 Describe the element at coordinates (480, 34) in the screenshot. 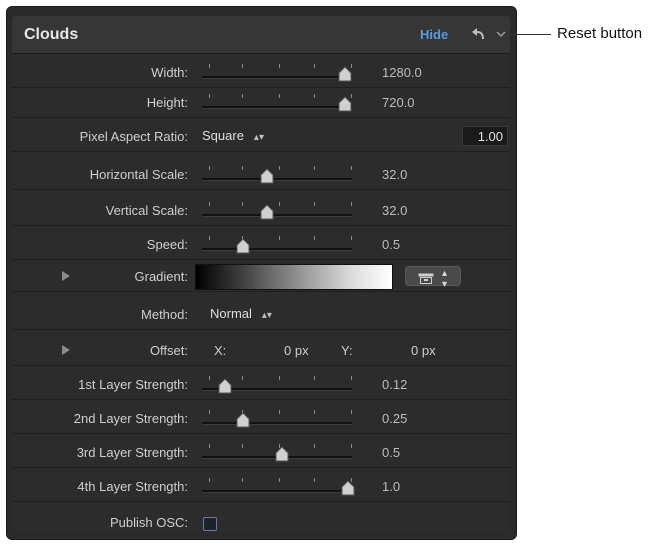

I see `reset-arrow-icon` at that location.